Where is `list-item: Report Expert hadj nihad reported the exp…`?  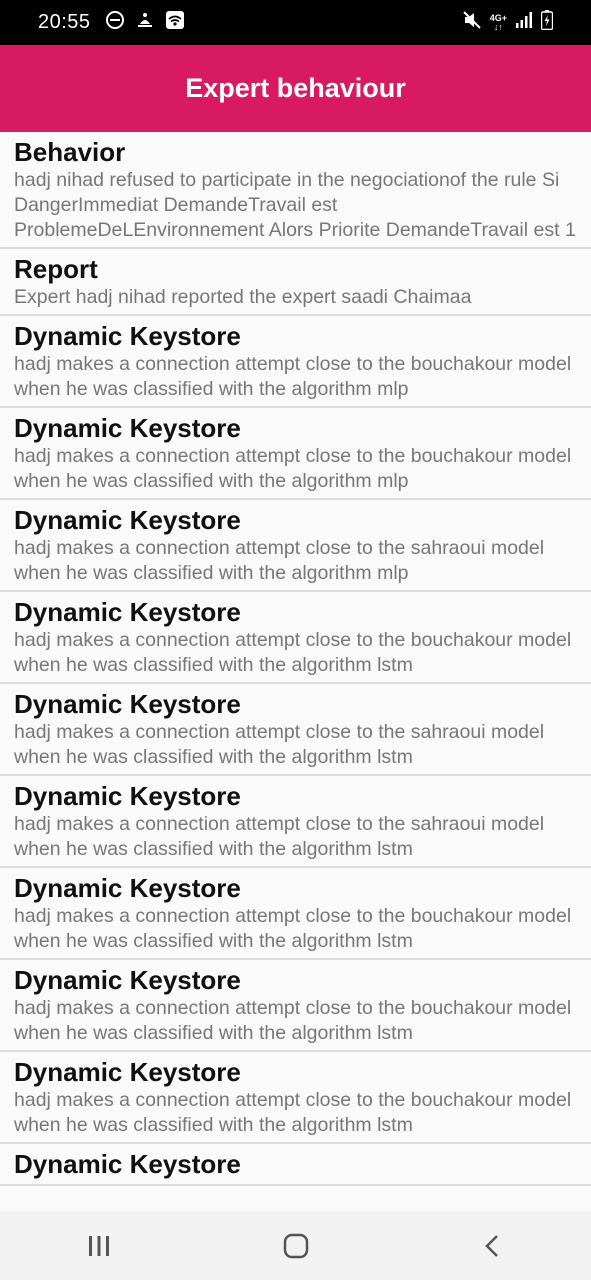
list-item: Report Expert hadj nihad reported the exp… is located at coordinates (295, 282).